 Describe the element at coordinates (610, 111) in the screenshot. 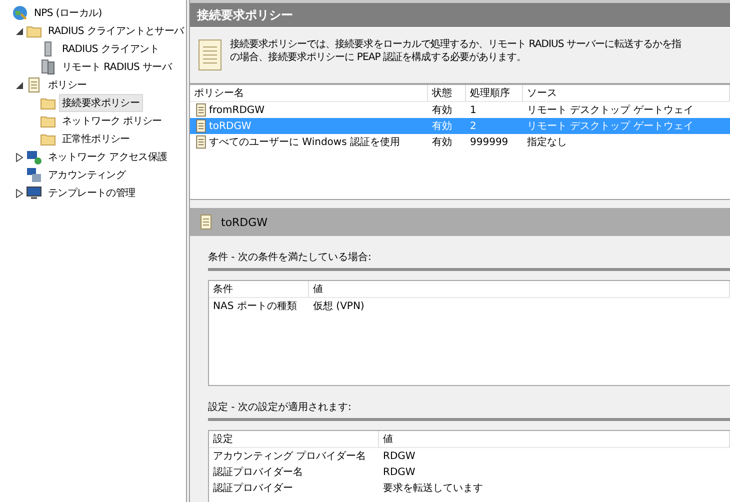

I see `table-cell-text: リモート デスクトップ ゲートウェイ` at that location.